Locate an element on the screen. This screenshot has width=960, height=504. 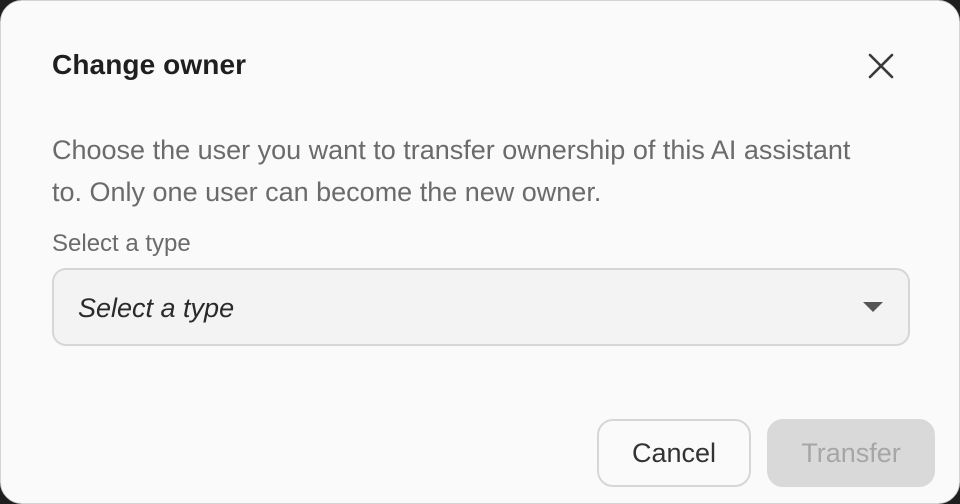
cancel-button: Cancel is located at coordinates (674, 453).